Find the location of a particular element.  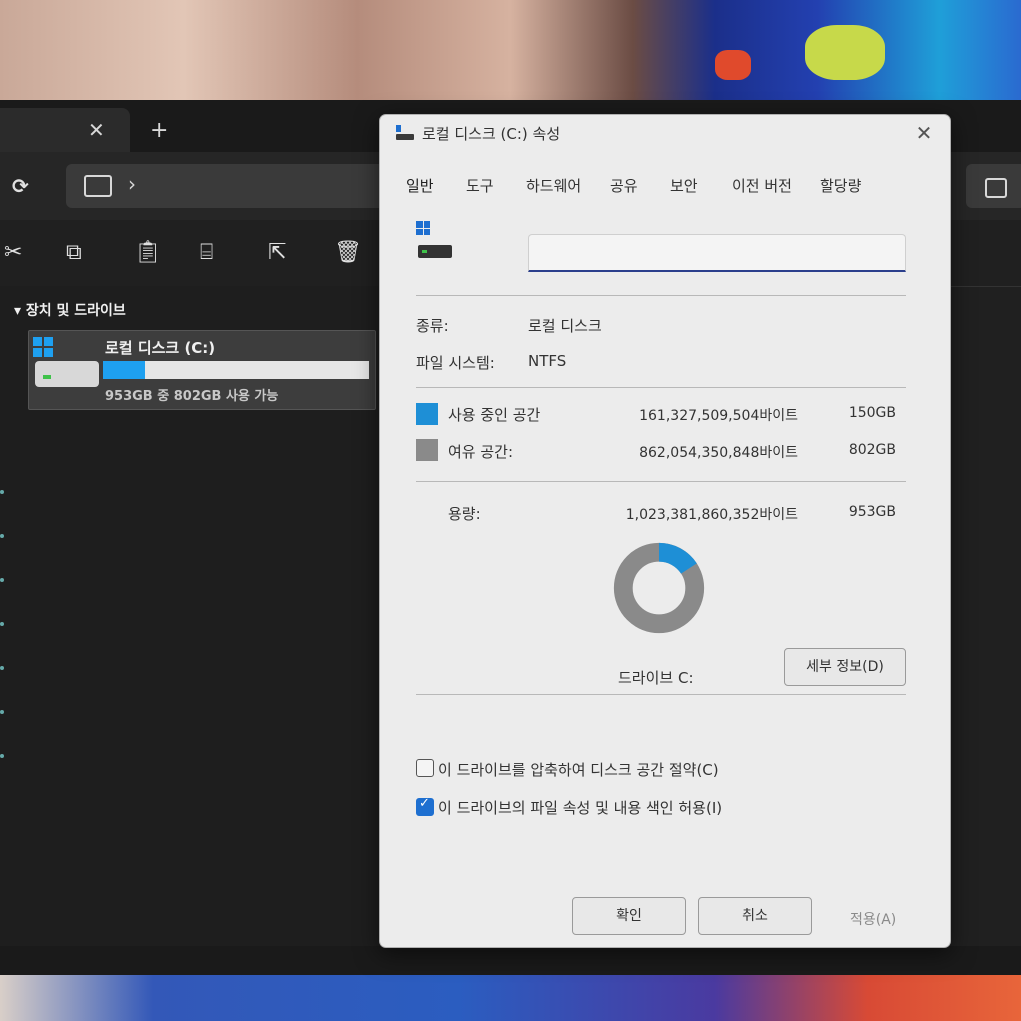

new-tab-button: + is located at coordinates (159, 130).